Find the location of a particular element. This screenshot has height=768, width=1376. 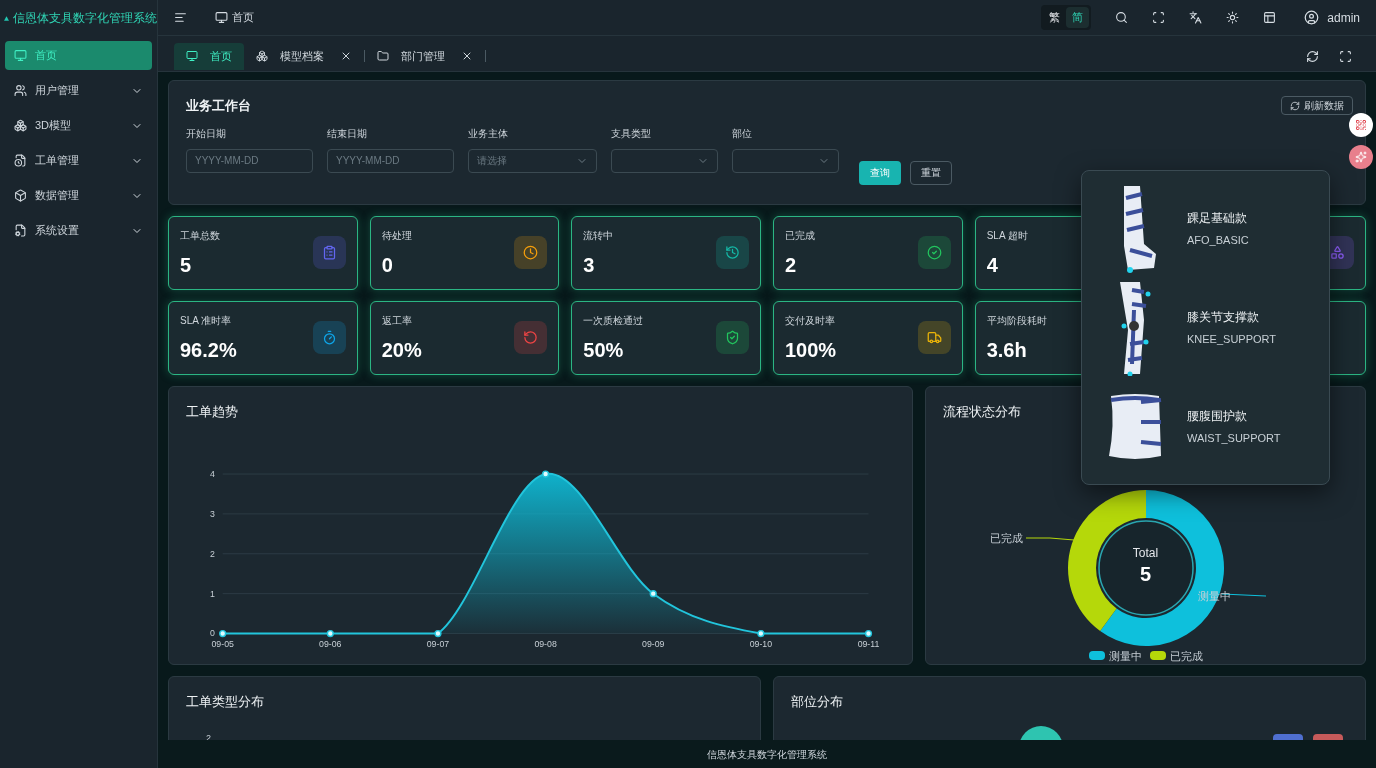

stat-label: SLA 超时 is located at coordinates (1007, 236).